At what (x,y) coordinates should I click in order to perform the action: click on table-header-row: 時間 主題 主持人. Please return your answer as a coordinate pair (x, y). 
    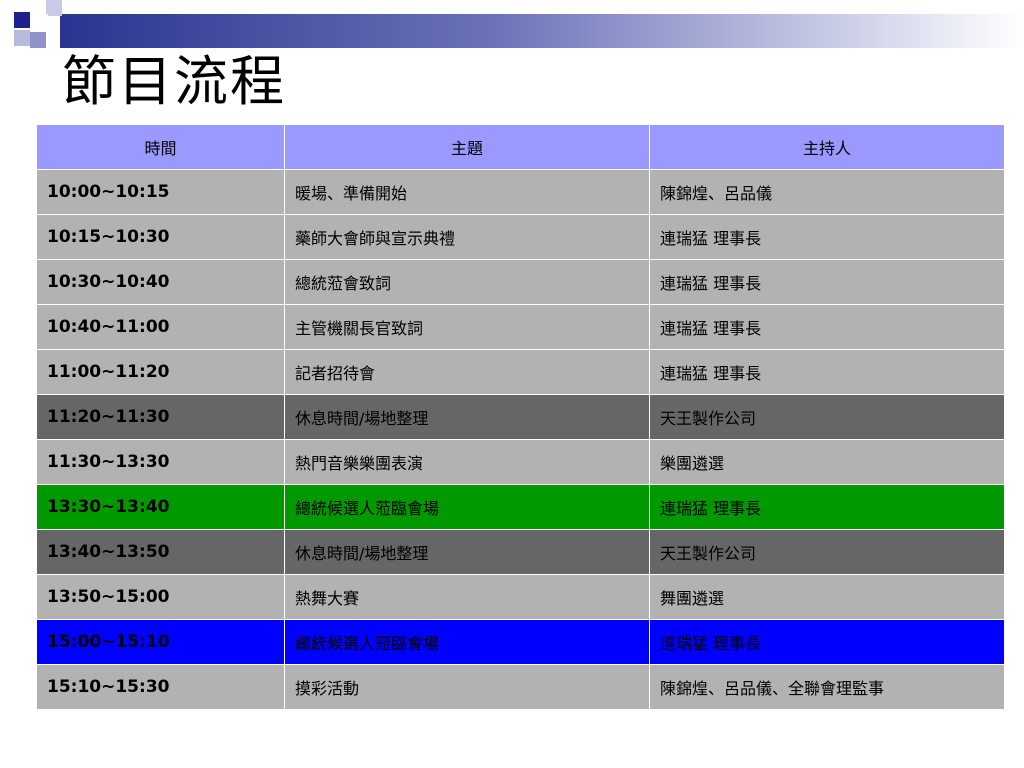
    Looking at the image, I should click on (520, 147).